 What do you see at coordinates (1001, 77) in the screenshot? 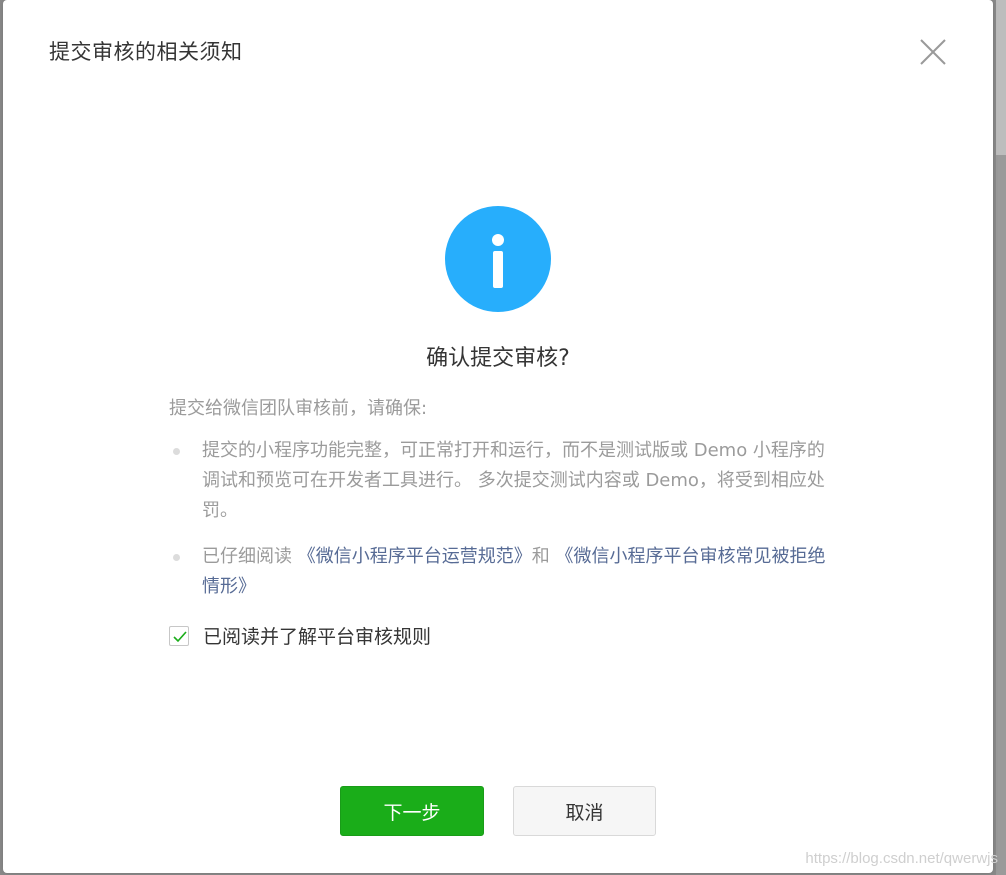
I see `background-page` at bounding box center [1001, 77].